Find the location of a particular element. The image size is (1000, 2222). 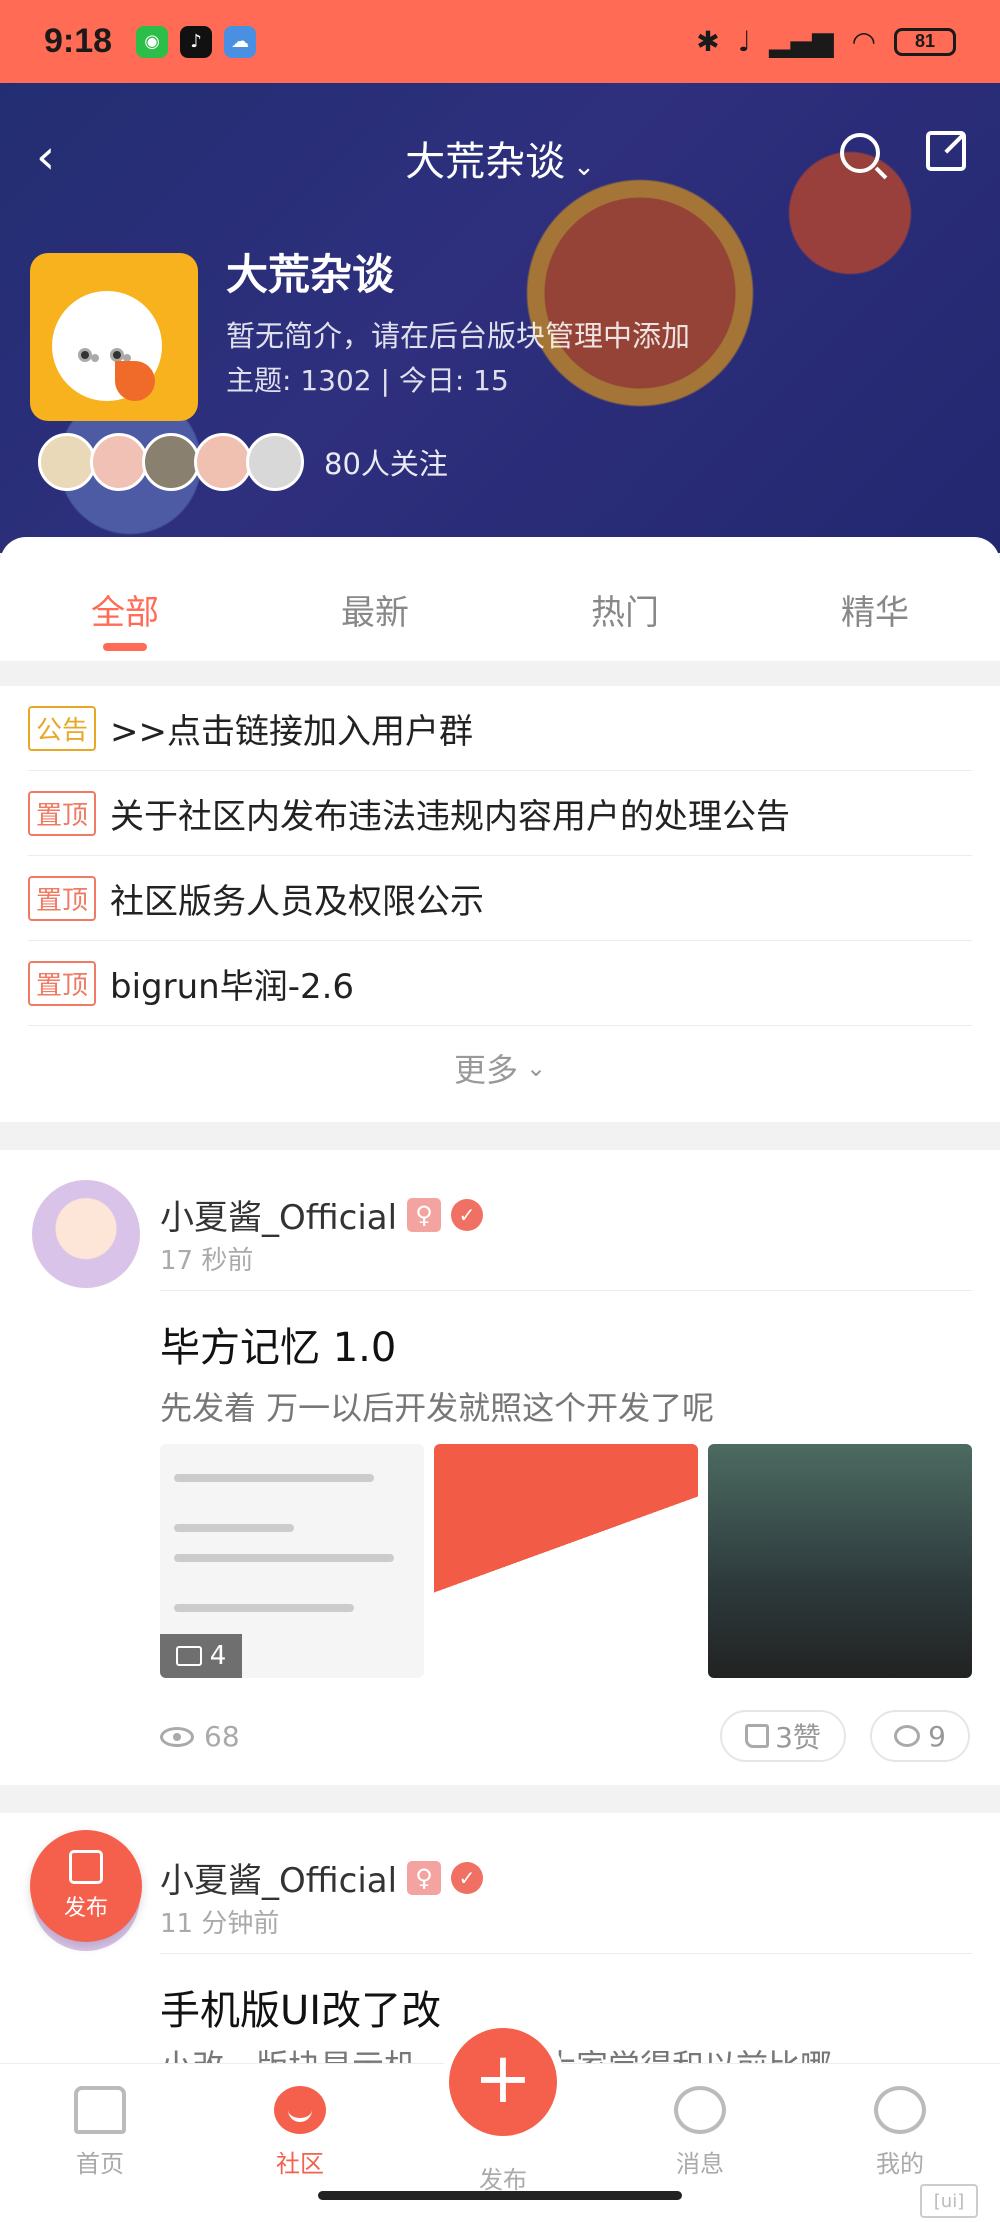

bottom-navigation: 首页 社区 + 发布 消息 我的 [ui] is located at coordinates (500, 2125).